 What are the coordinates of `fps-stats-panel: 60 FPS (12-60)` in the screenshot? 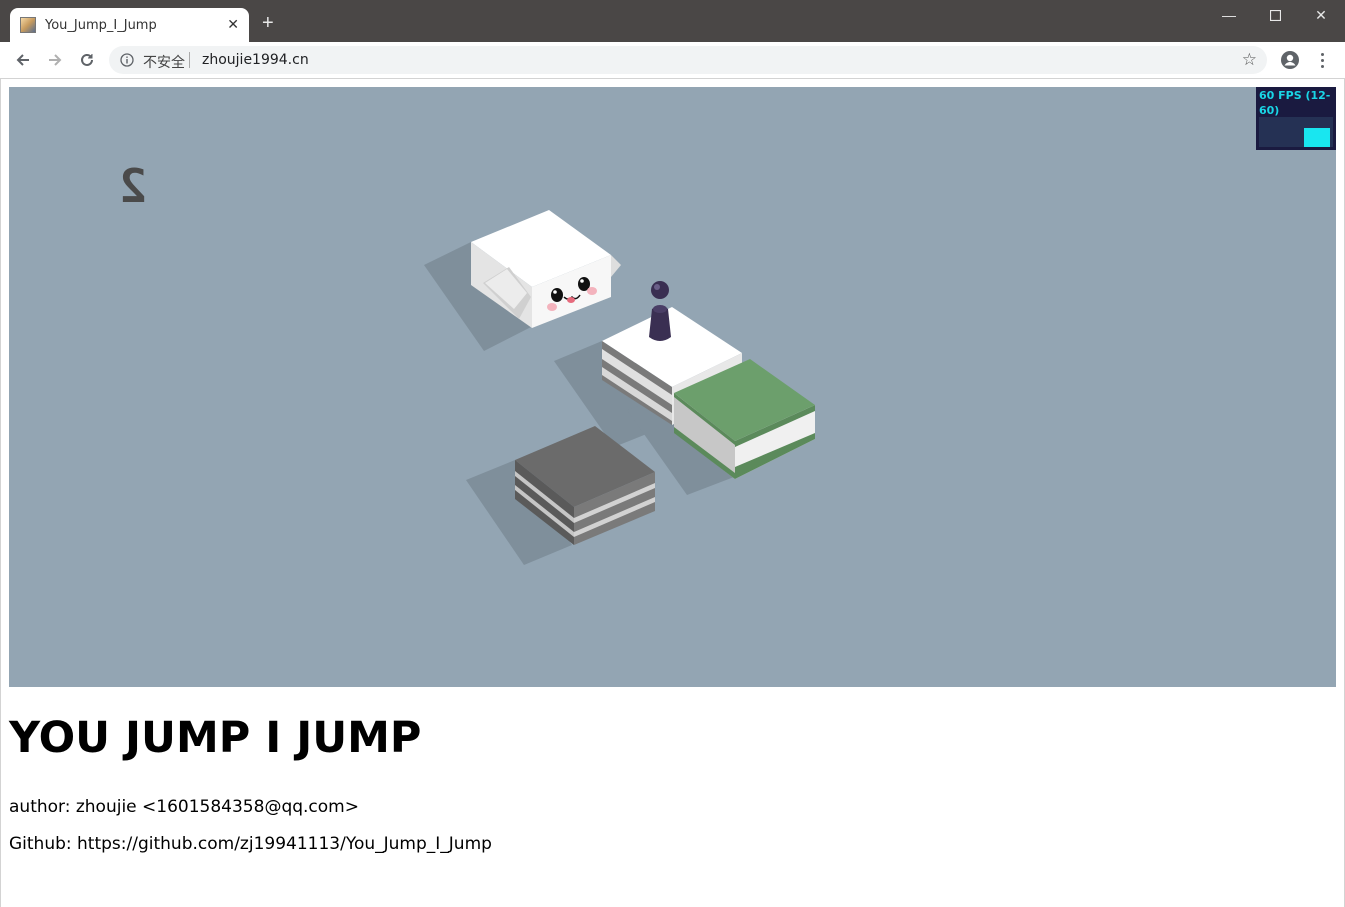 It's located at (1296, 118).